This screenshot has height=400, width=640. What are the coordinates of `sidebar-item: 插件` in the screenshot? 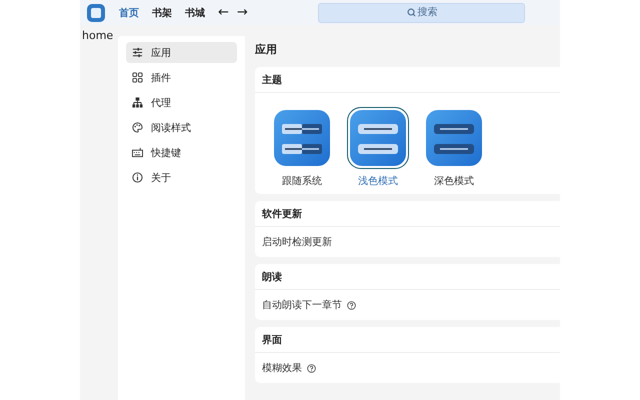 It's located at (181, 77).